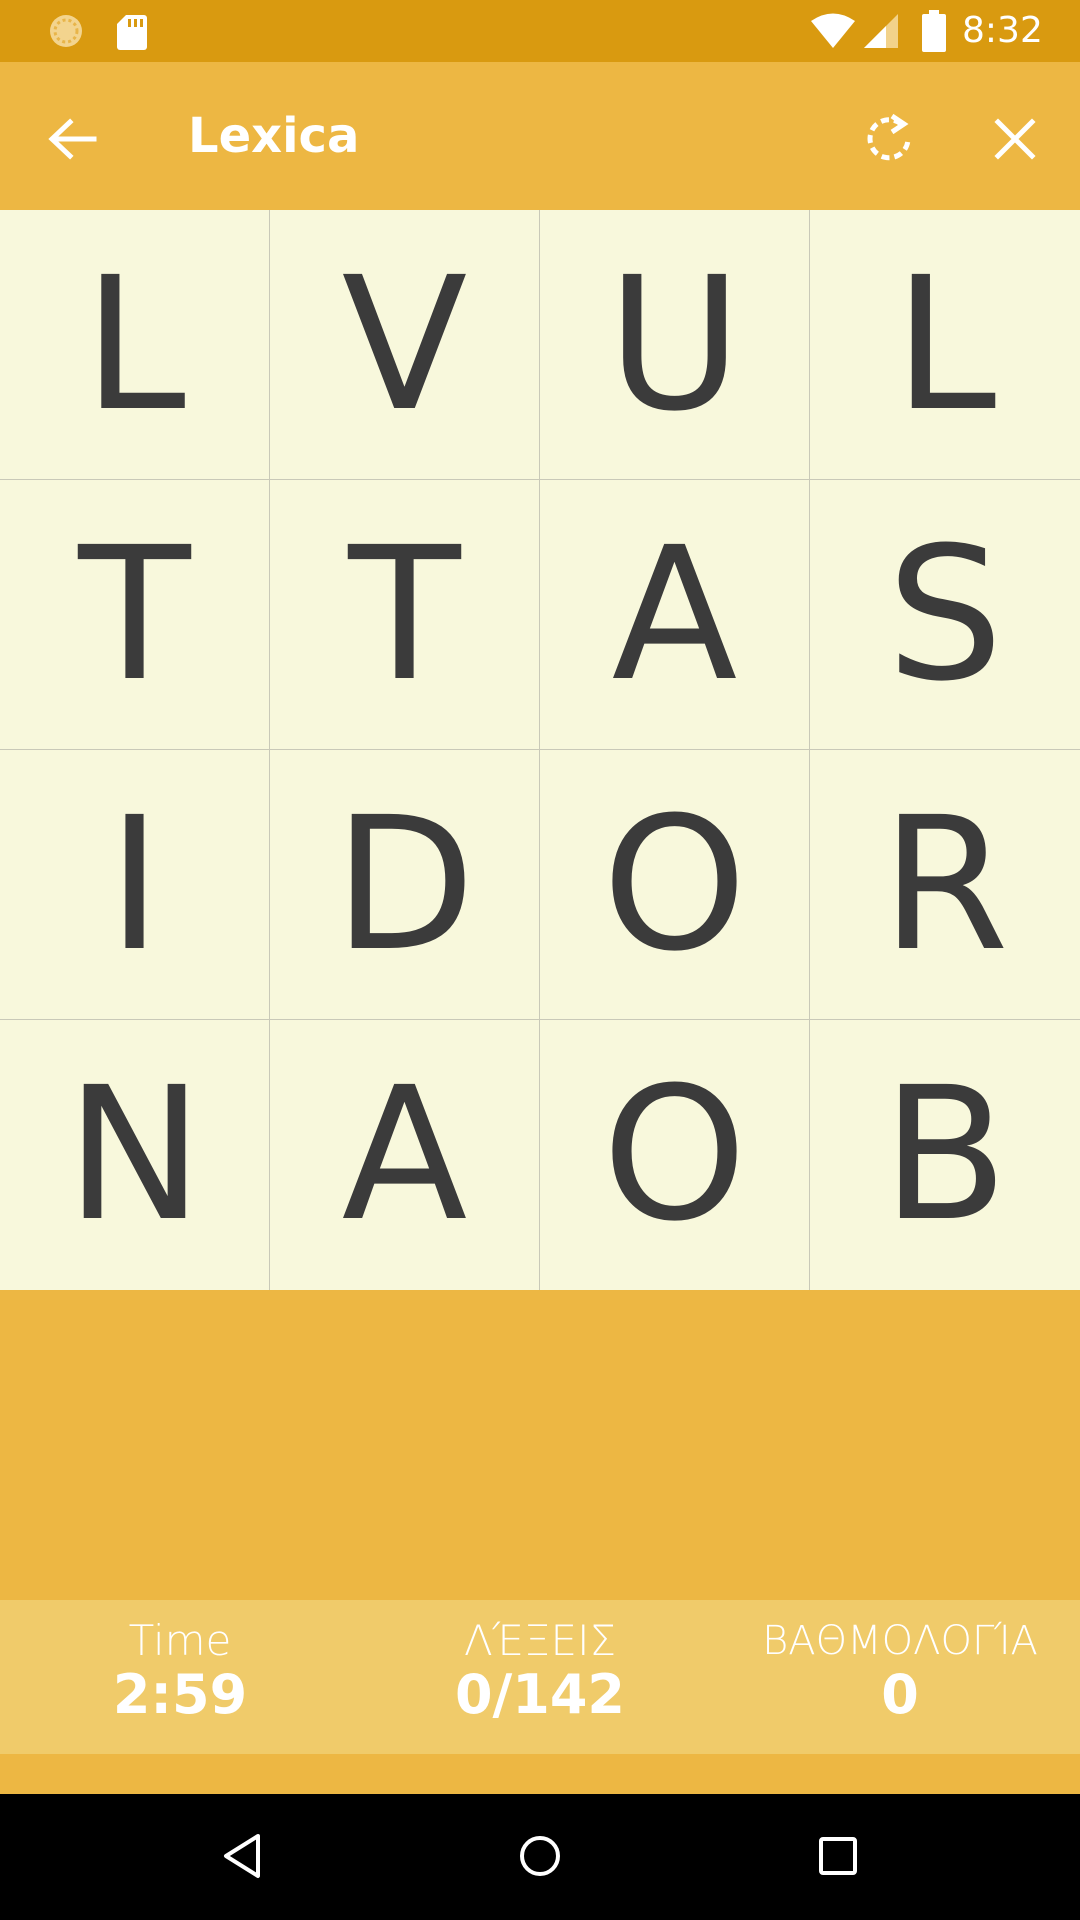  Describe the element at coordinates (539, 1694) in the screenshot. I see `words-value: 0/142` at that location.